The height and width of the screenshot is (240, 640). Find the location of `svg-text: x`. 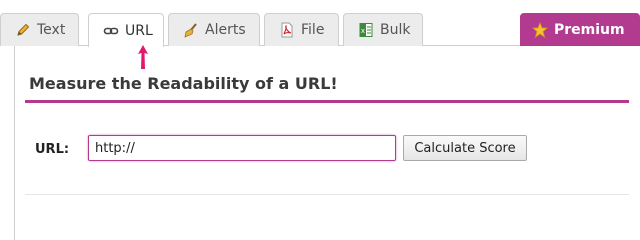

svg-text: x is located at coordinates (363, 31).